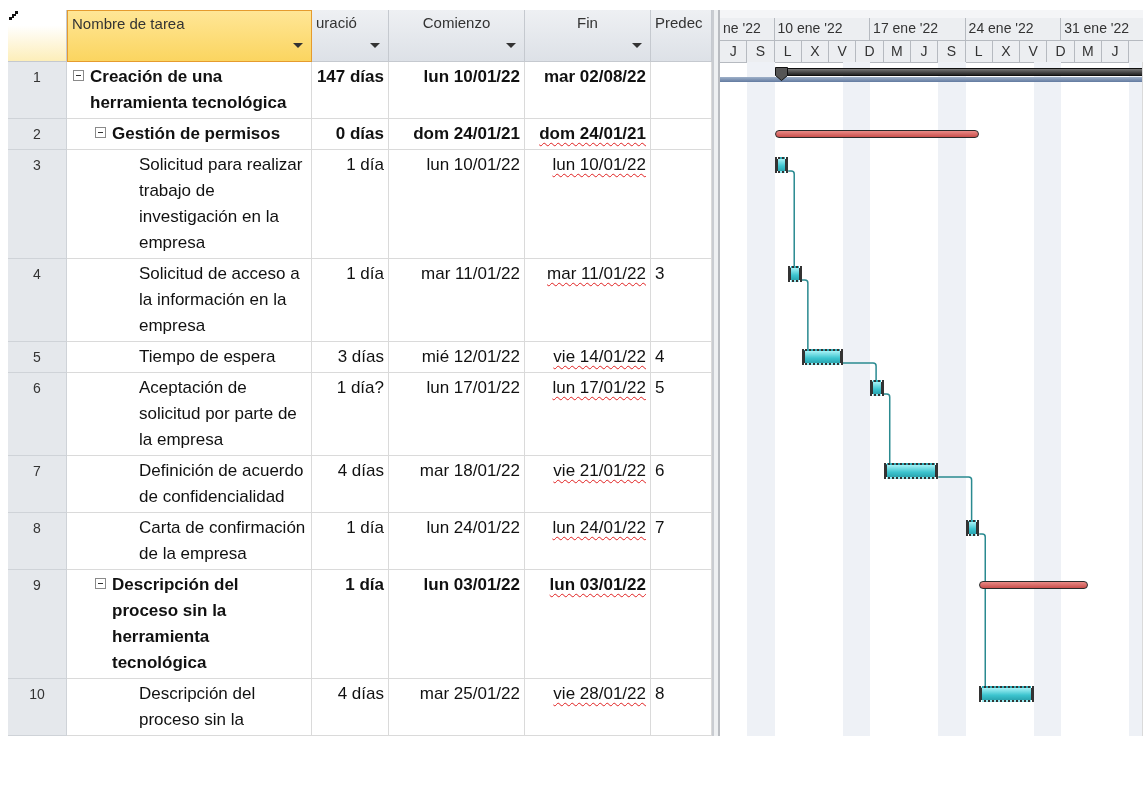 Image resolution: width=1143 pixels, height=800 pixels. Describe the element at coordinates (37, 134) in the screenshot. I see `row-number: 2` at that location.